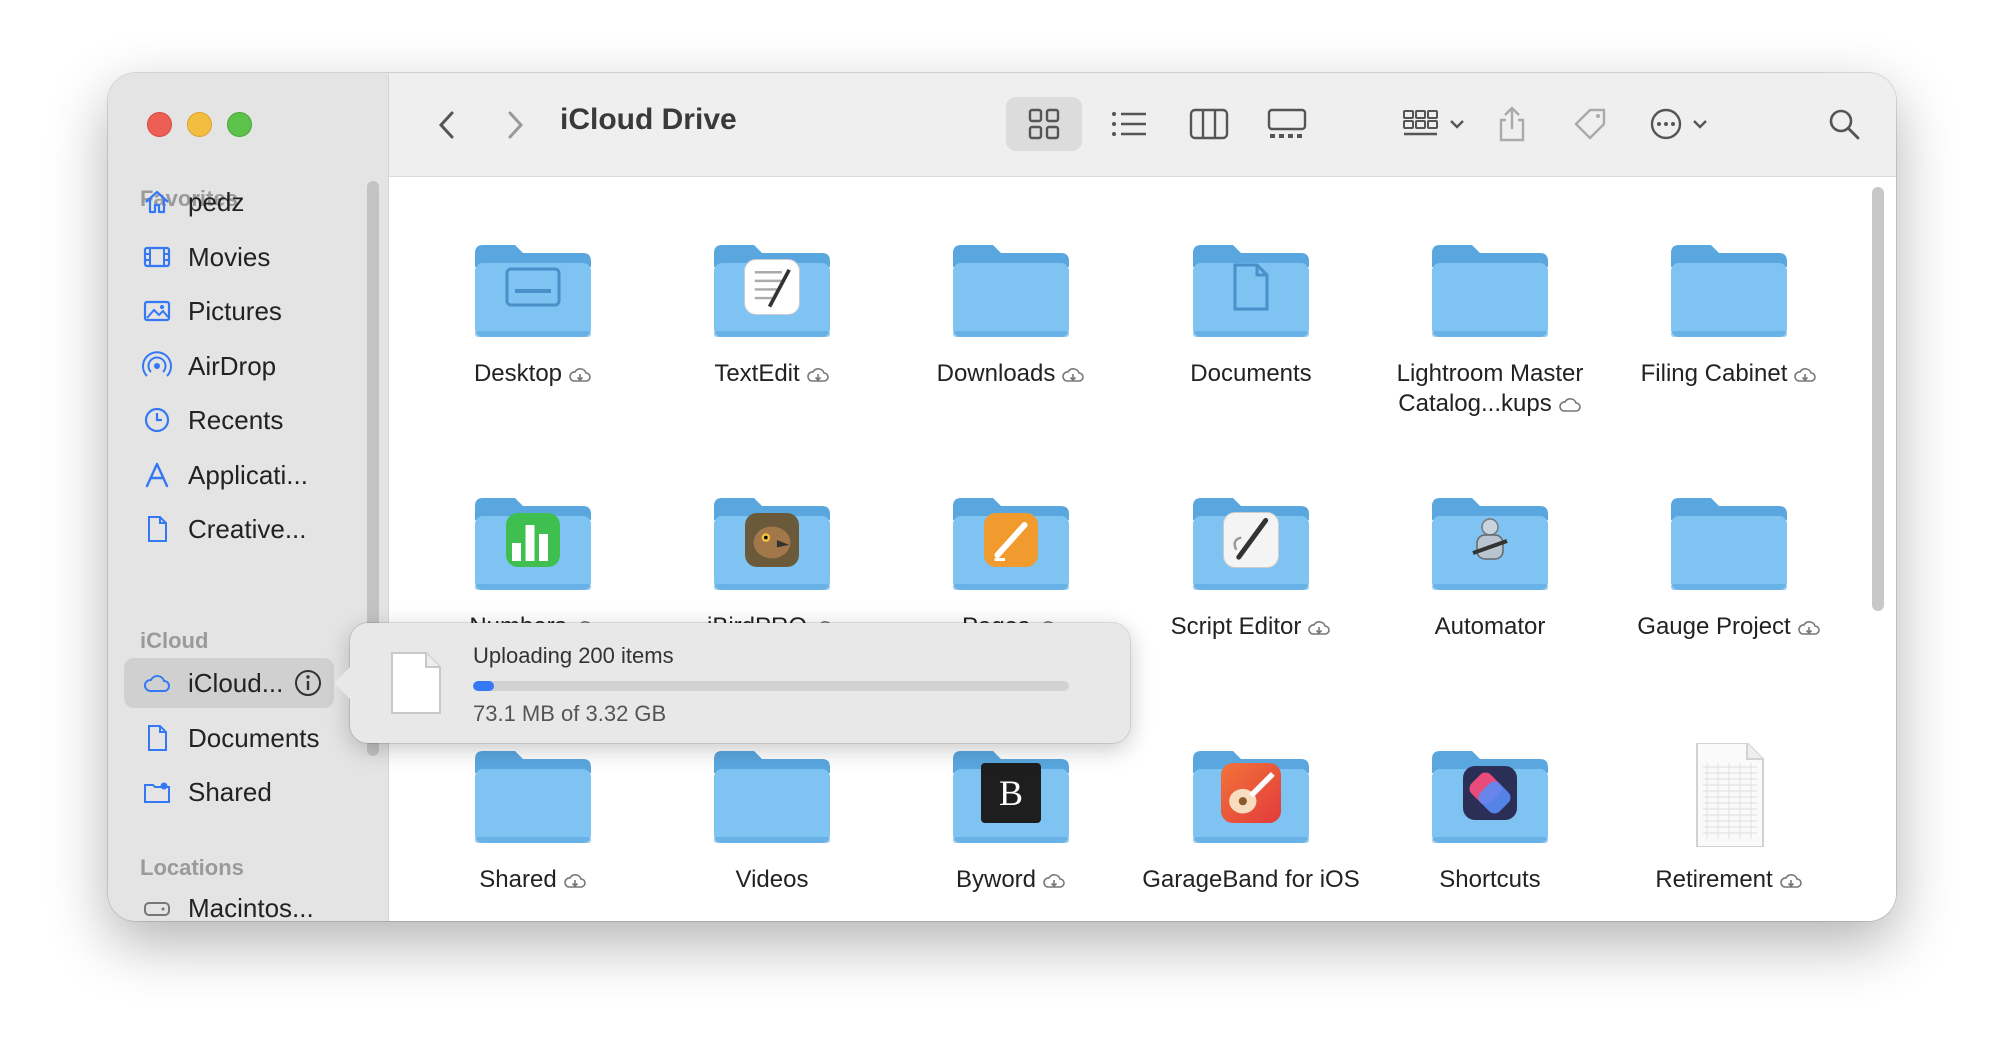  I want to click on sidebar-section-locations: Locations, so click(192, 867).